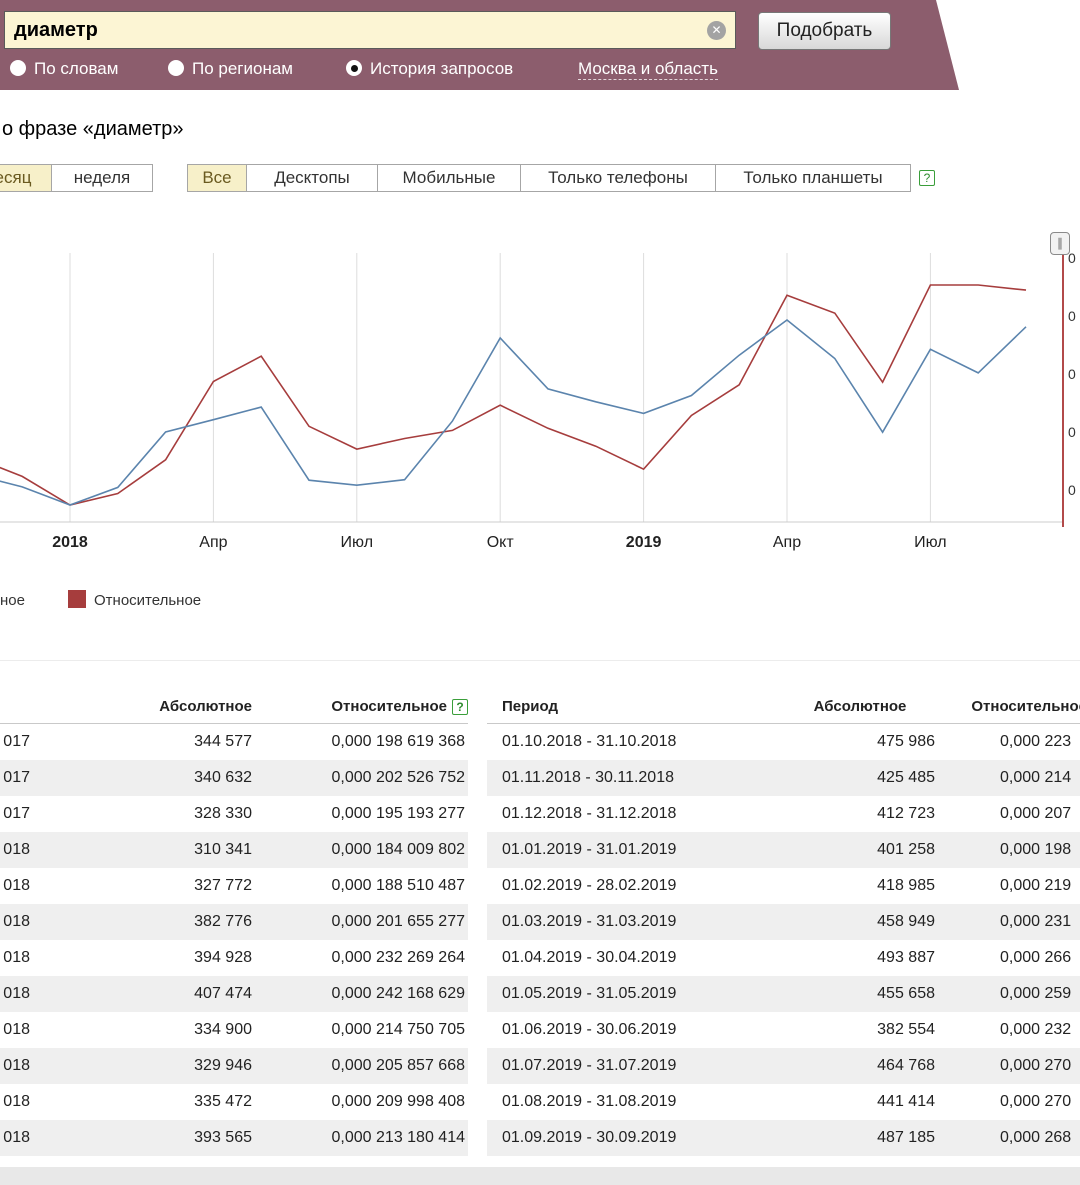  What do you see at coordinates (223, 885) in the screenshot?
I see `absolute-cell: 327 772` at bounding box center [223, 885].